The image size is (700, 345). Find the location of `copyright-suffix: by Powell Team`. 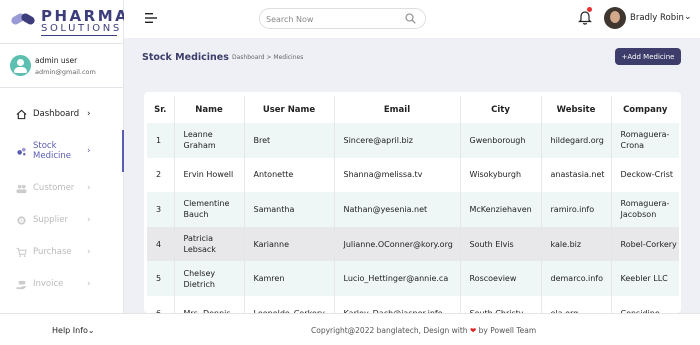

copyright-suffix: by Powell Team is located at coordinates (507, 330).